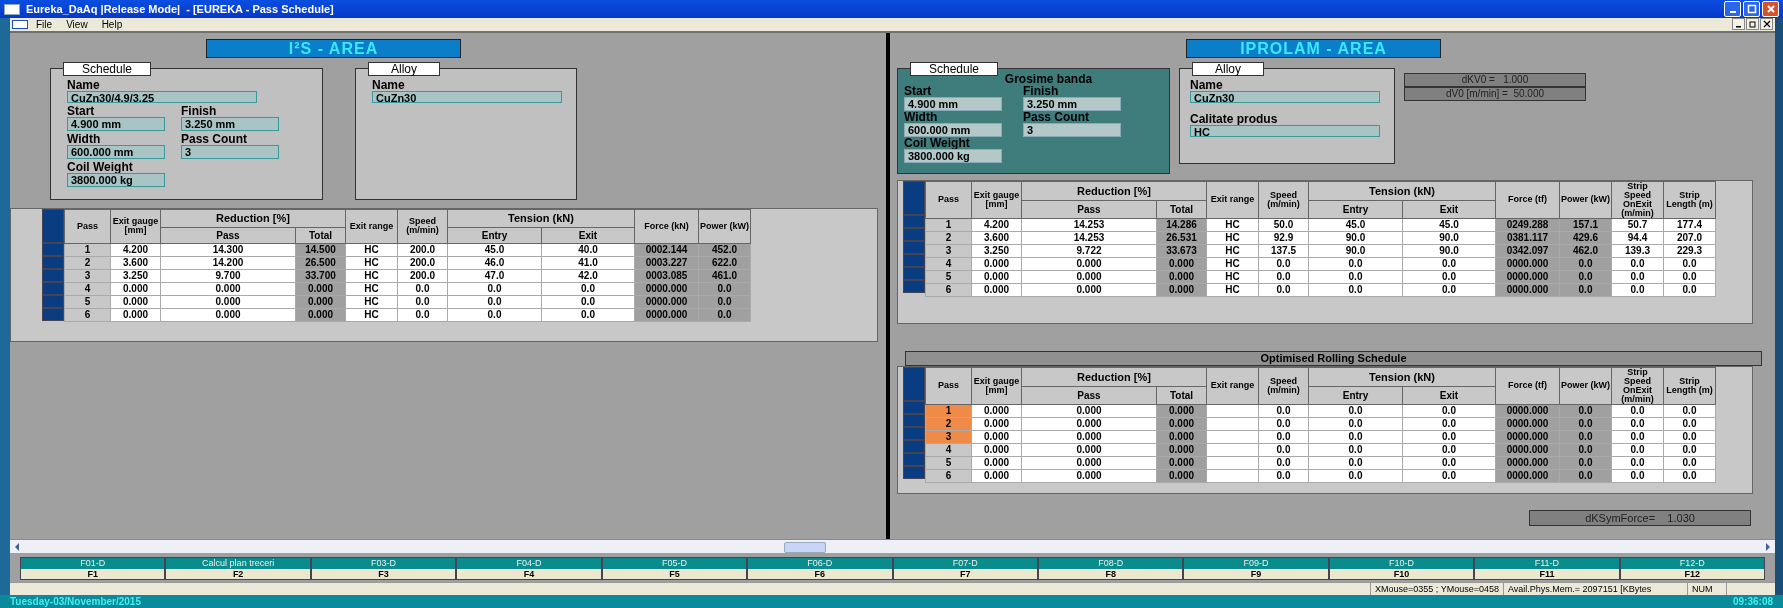  What do you see at coordinates (1234, 118) in the screenshot?
I see `field-label: Calitate produs` at bounding box center [1234, 118].